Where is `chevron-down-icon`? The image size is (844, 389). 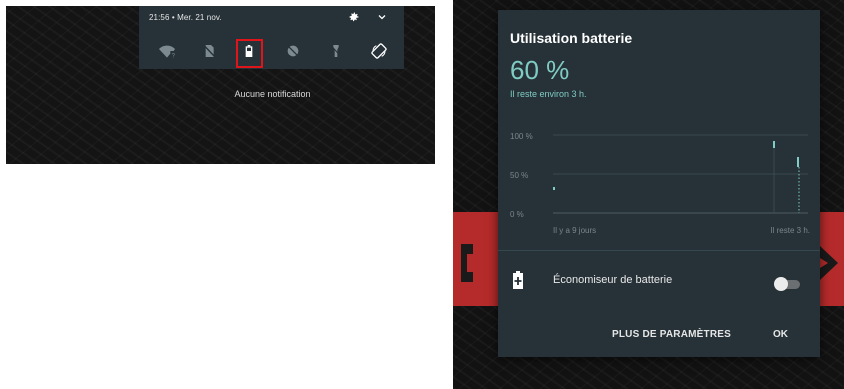
chevron-down-icon is located at coordinates (382, 17).